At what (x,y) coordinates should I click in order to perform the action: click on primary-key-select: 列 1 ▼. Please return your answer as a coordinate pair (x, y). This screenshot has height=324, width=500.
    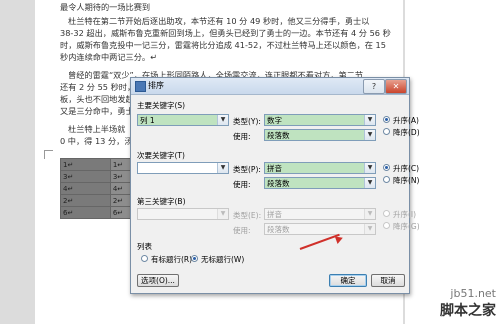
    Looking at the image, I should click on (183, 120).